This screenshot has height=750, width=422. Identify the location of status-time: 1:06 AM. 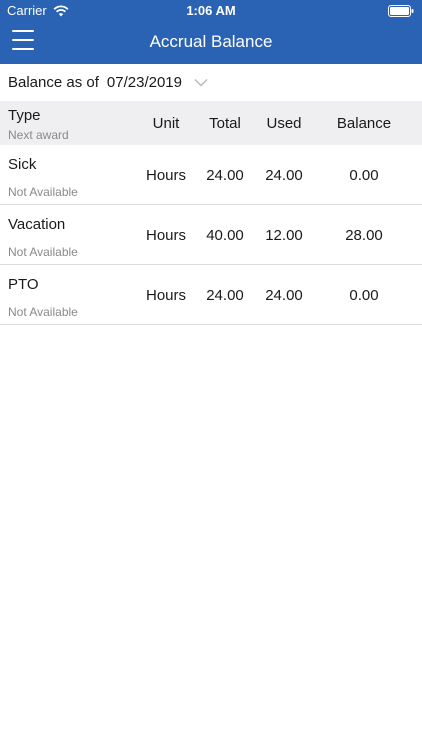
(211, 10).